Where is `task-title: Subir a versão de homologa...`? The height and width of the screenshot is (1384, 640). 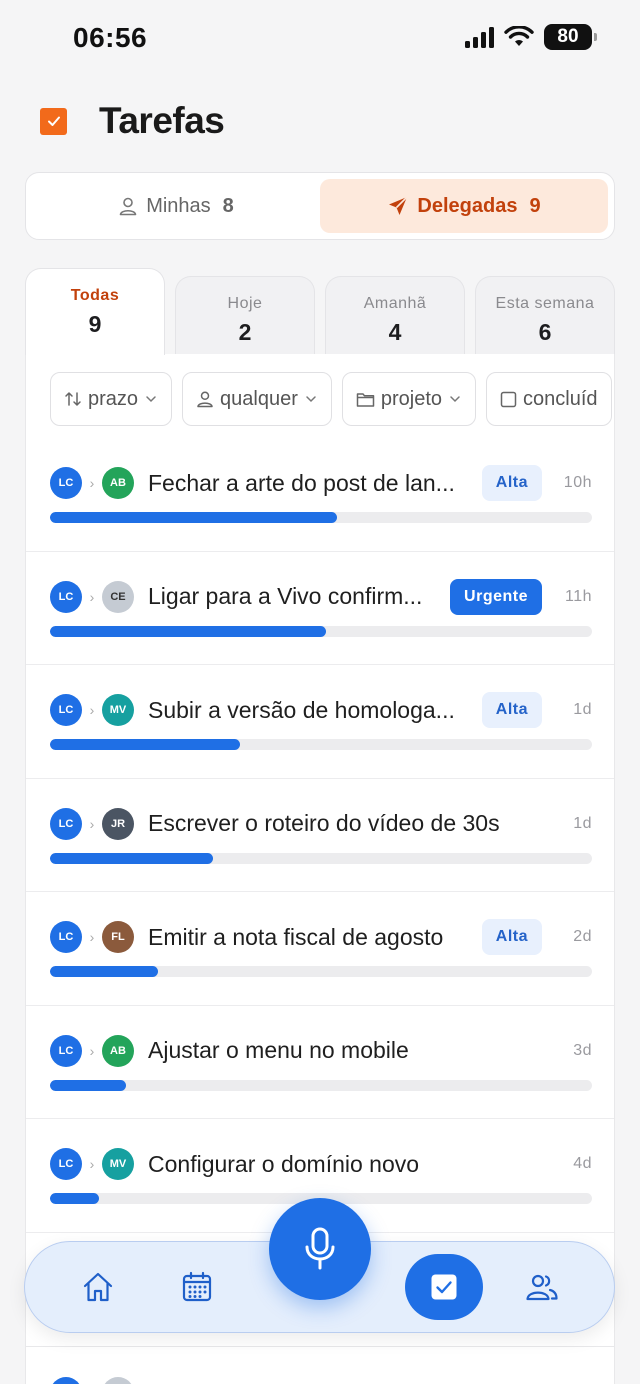
task-title: Subir a versão de homologa... is located at coordinates (301, 709).